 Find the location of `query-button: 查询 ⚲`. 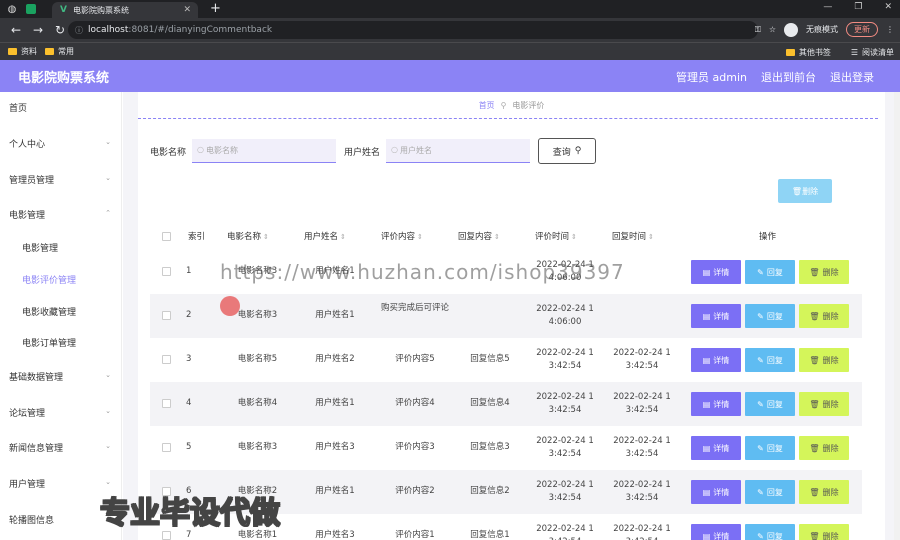

query-button: 查询 ⚲ is located at coordinates (567, 151).